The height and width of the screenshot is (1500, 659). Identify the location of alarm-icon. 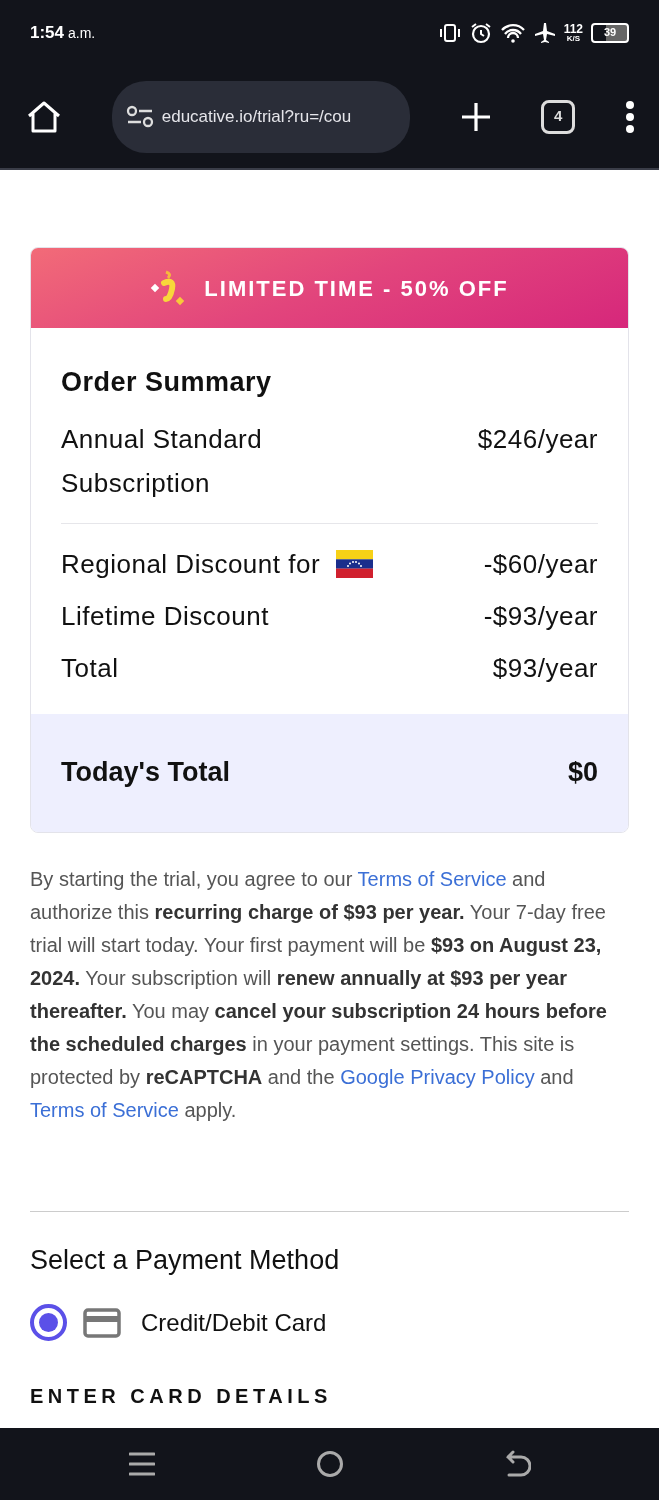
(480, 32).